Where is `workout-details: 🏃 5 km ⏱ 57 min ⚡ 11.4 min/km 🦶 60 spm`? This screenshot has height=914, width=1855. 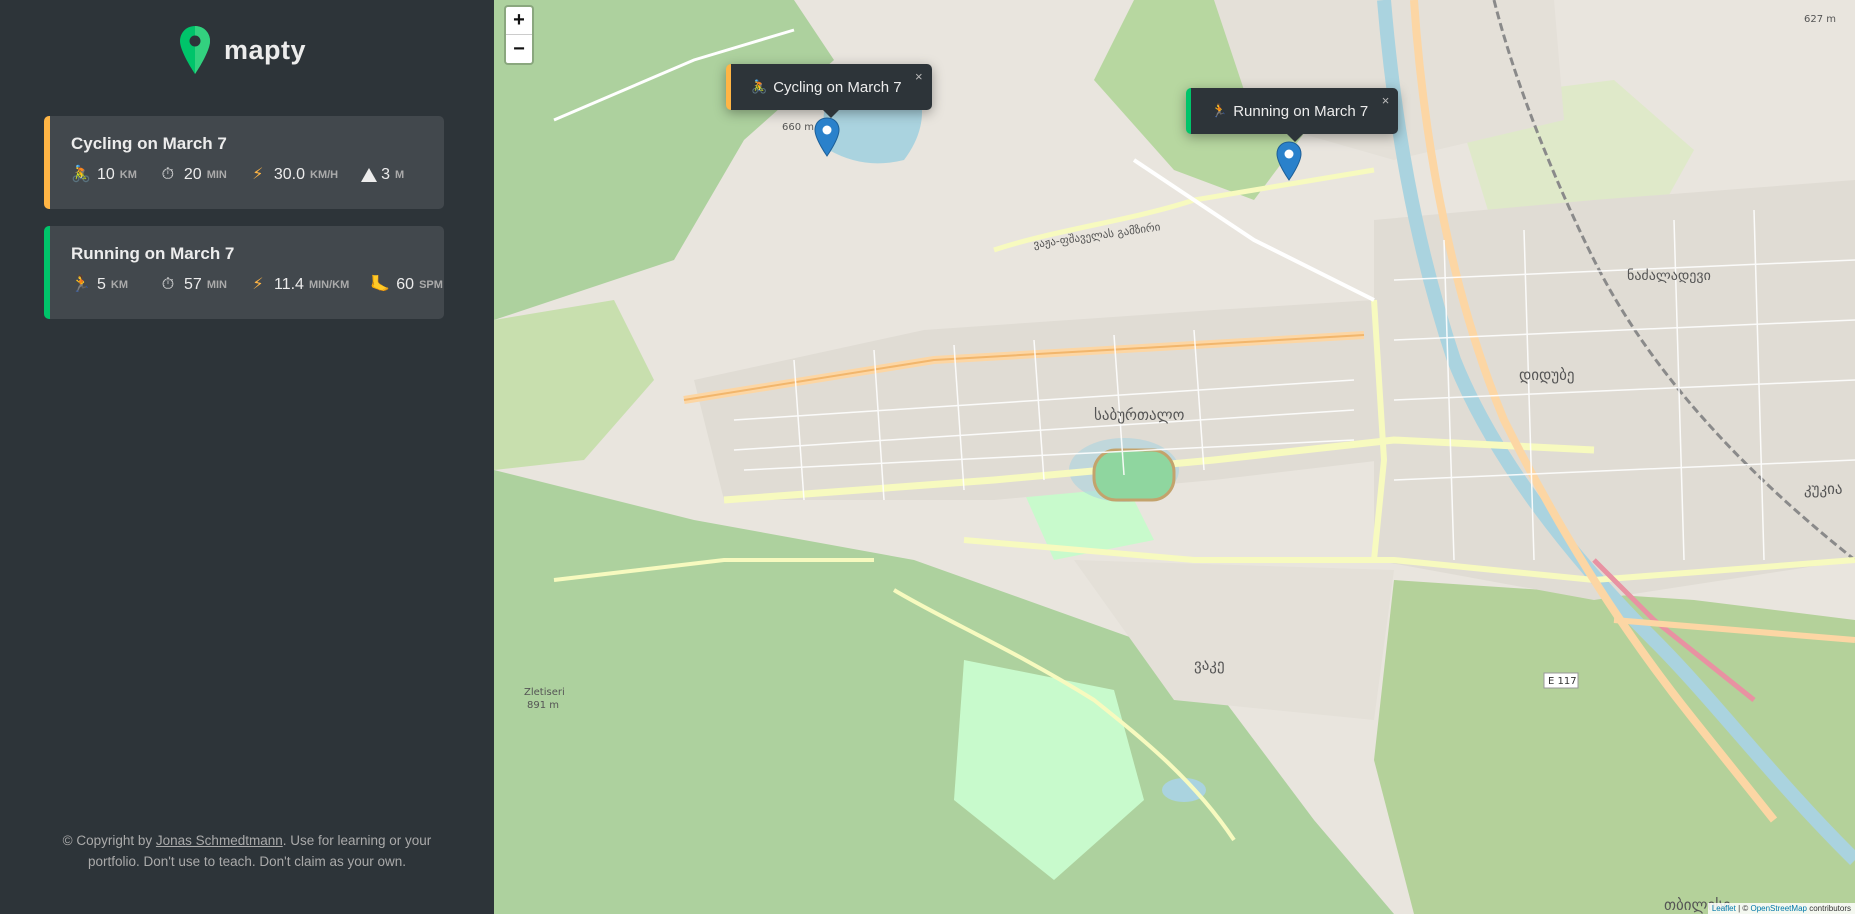 workout-details: 🏃 5 km ⏱ 57 min ⚡ 11.4 min/km 🦶 60 spm is located at coordinates (257, 285).